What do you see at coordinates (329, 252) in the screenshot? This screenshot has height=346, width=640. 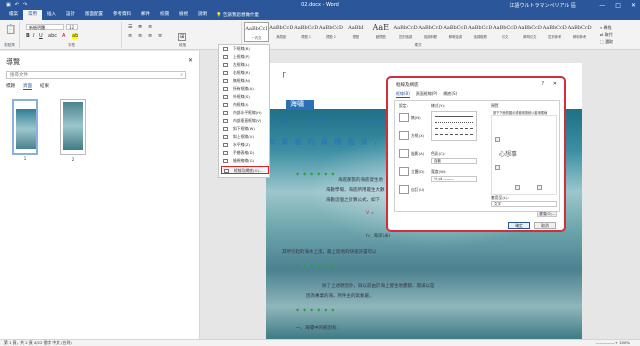 I see `document-paragraph: 其所引起的海水上漲，最上陸地的快速許還可以` at bounding box center [329, 252].